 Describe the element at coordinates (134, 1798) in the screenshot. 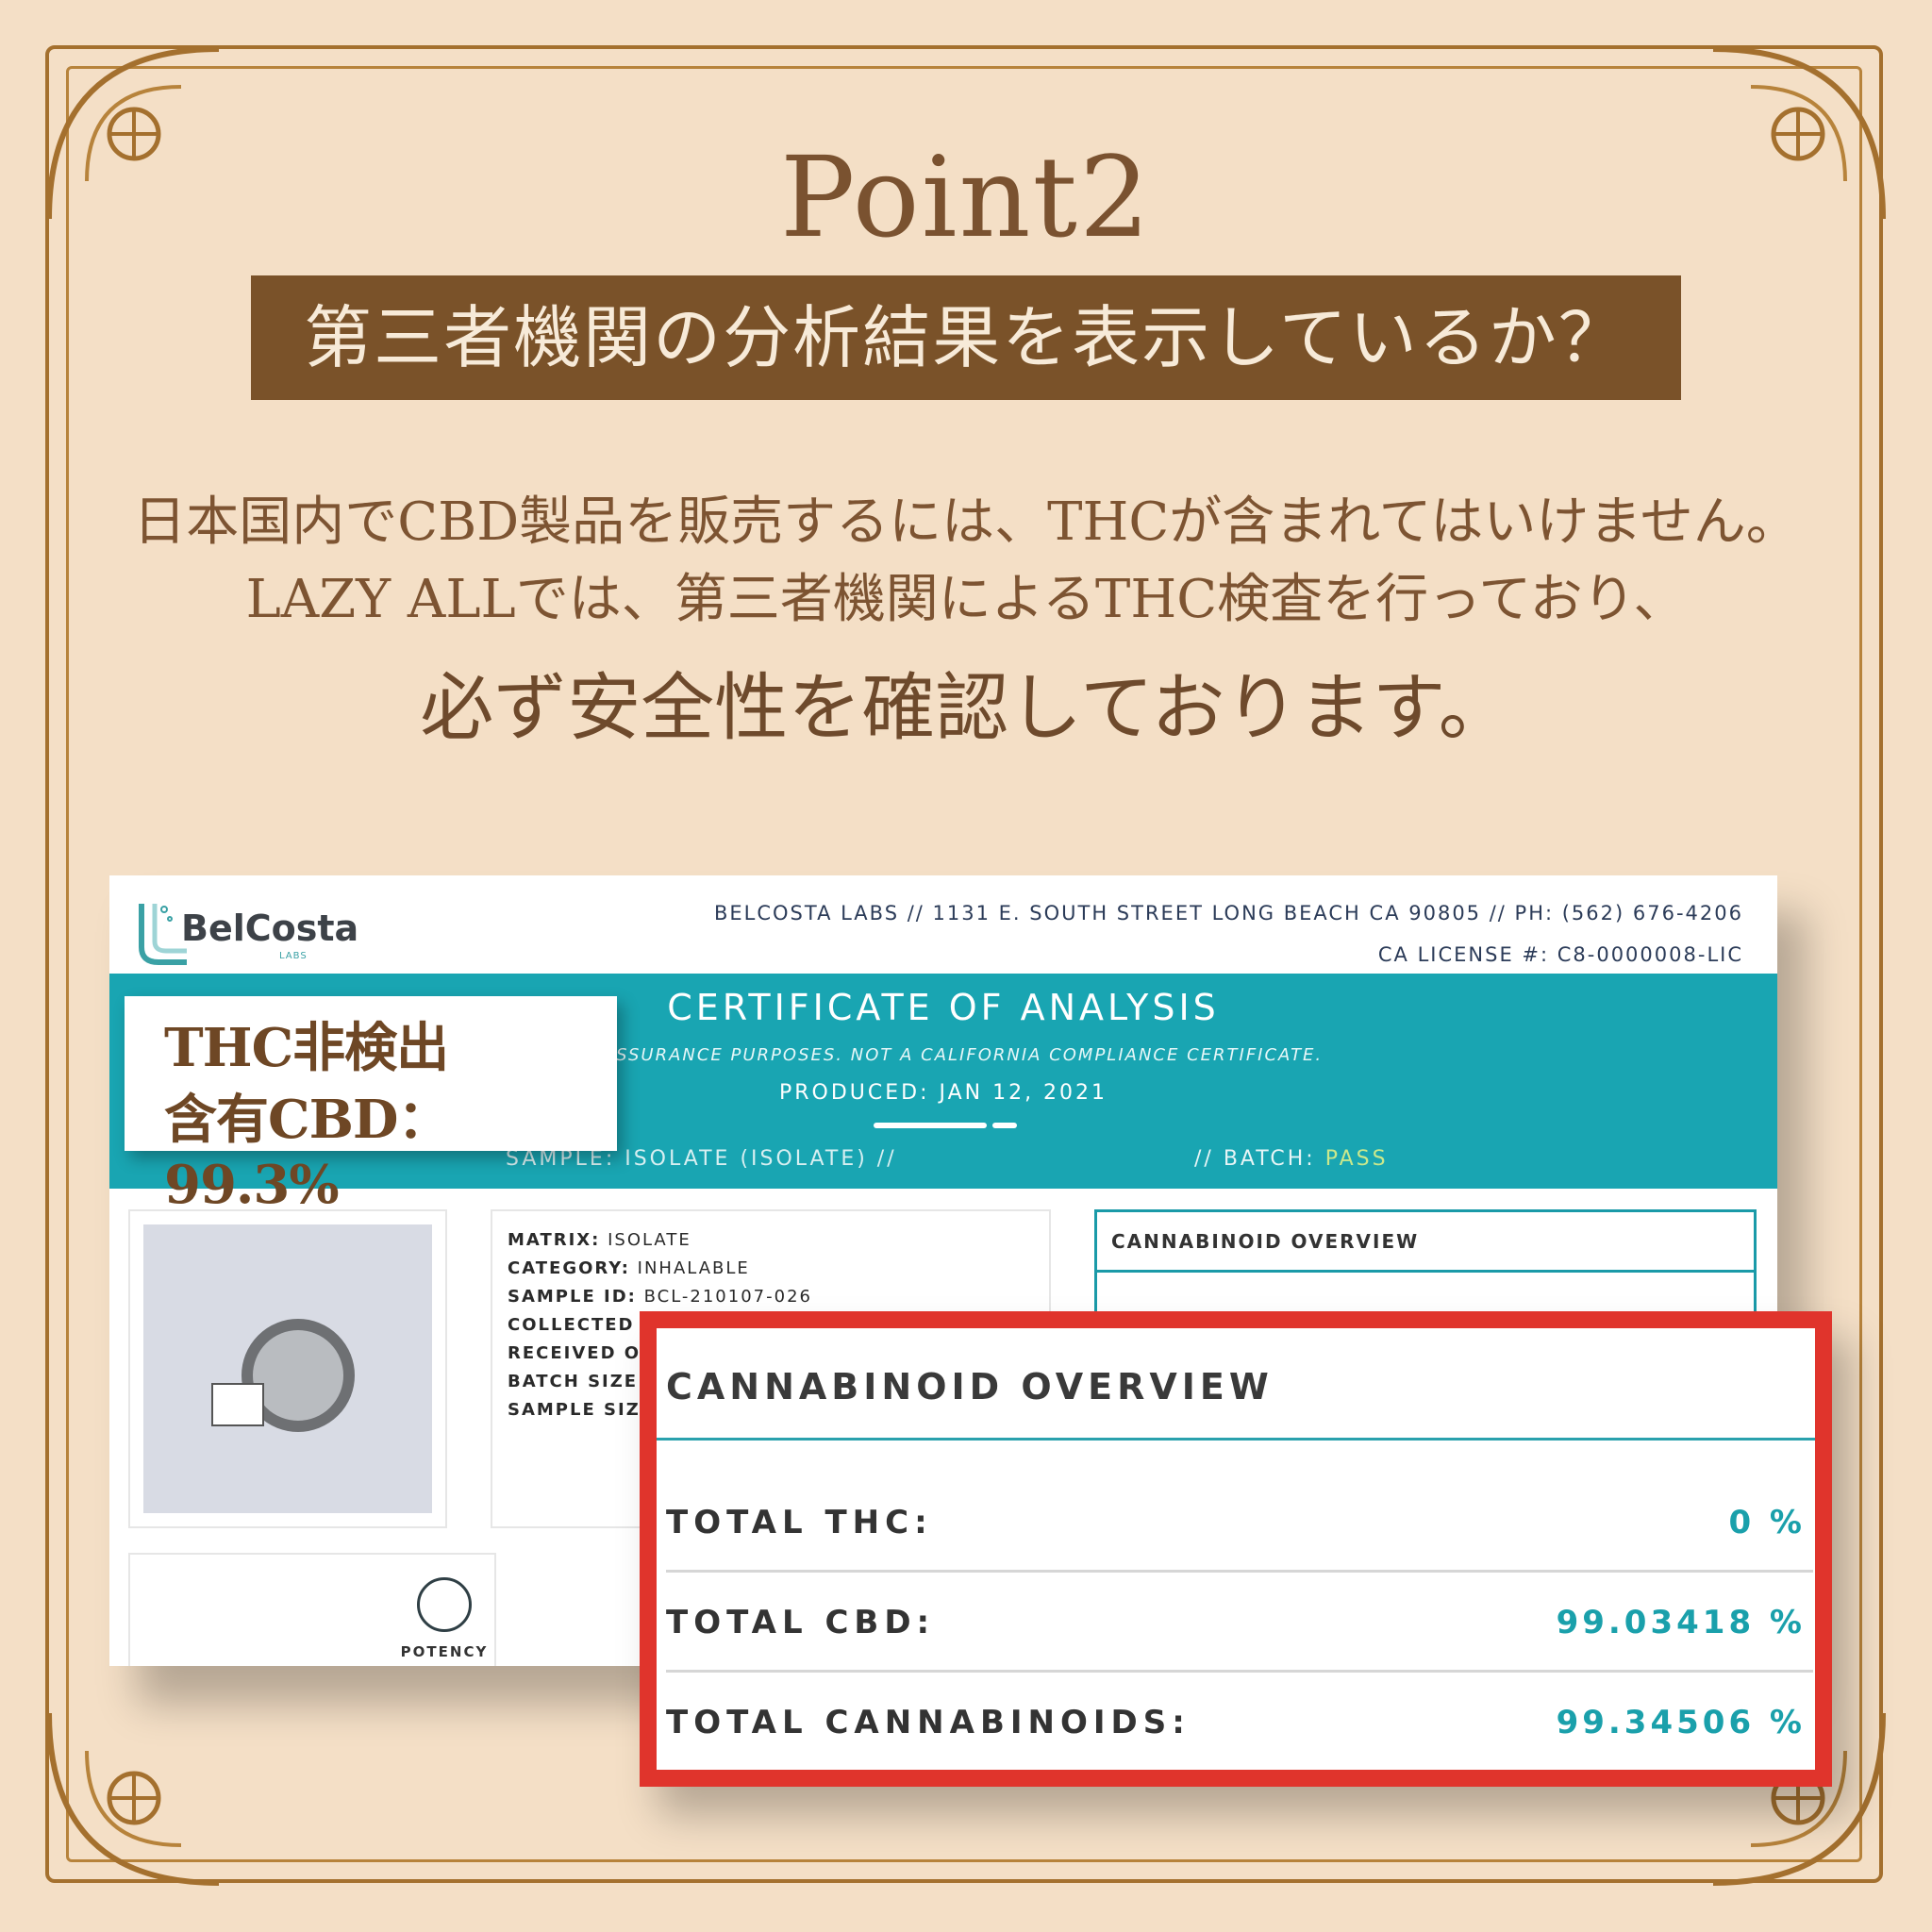

I see `corner-ornament-icon` at that location.